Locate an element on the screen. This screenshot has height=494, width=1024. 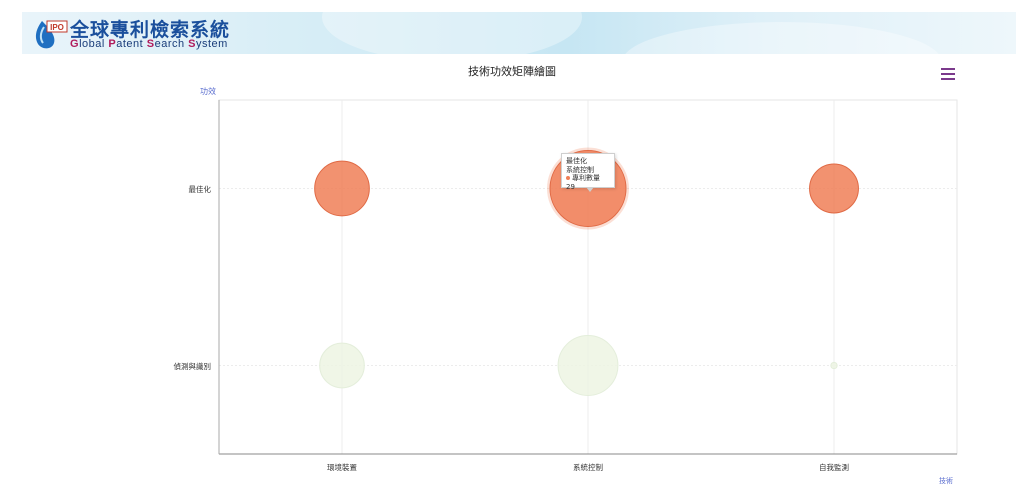
series-dot-icon is located at coordinates (568, 178).